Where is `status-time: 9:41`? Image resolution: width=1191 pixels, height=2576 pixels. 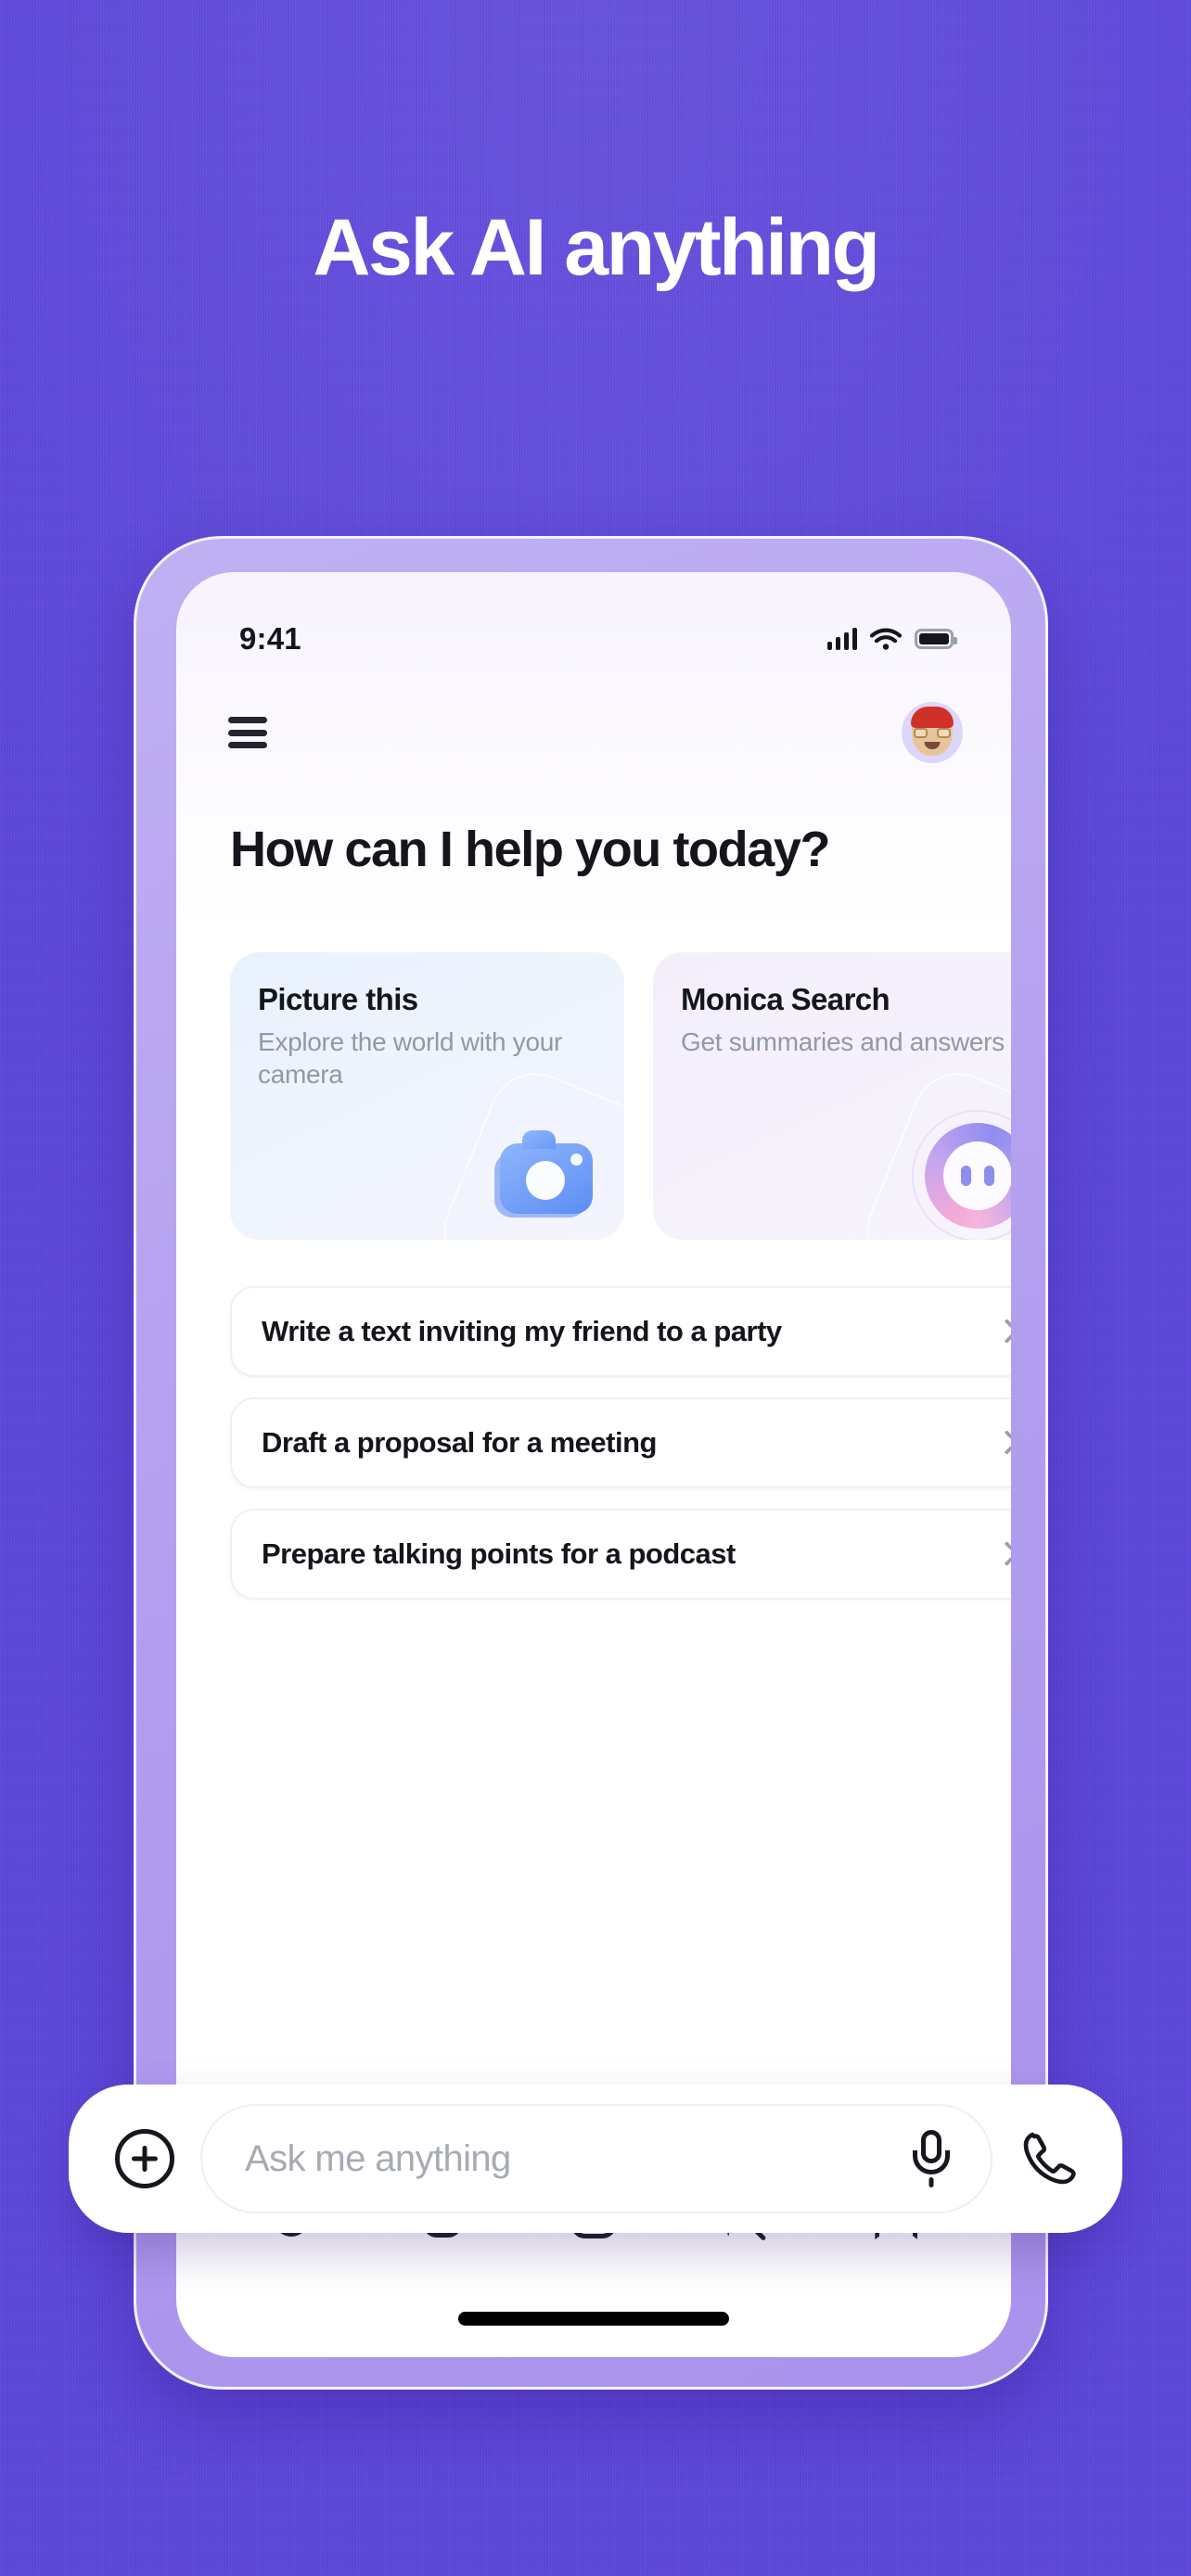
status-time: 9:41 is located at coordinates (270, 638).